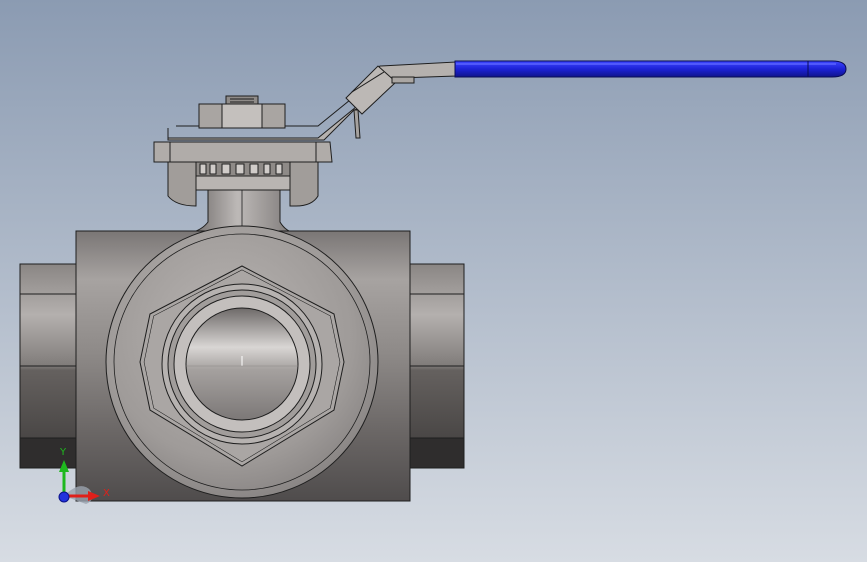 The image size is (867, 562). What do you see at coordinates (49, 366) in the screenshot?
I see `left-port` at bounding box center [49, 366].